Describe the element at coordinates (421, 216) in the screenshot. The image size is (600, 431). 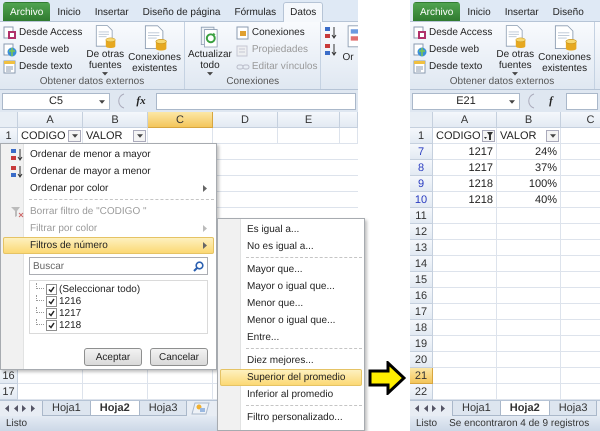
I see `row-header: 11` at that location.